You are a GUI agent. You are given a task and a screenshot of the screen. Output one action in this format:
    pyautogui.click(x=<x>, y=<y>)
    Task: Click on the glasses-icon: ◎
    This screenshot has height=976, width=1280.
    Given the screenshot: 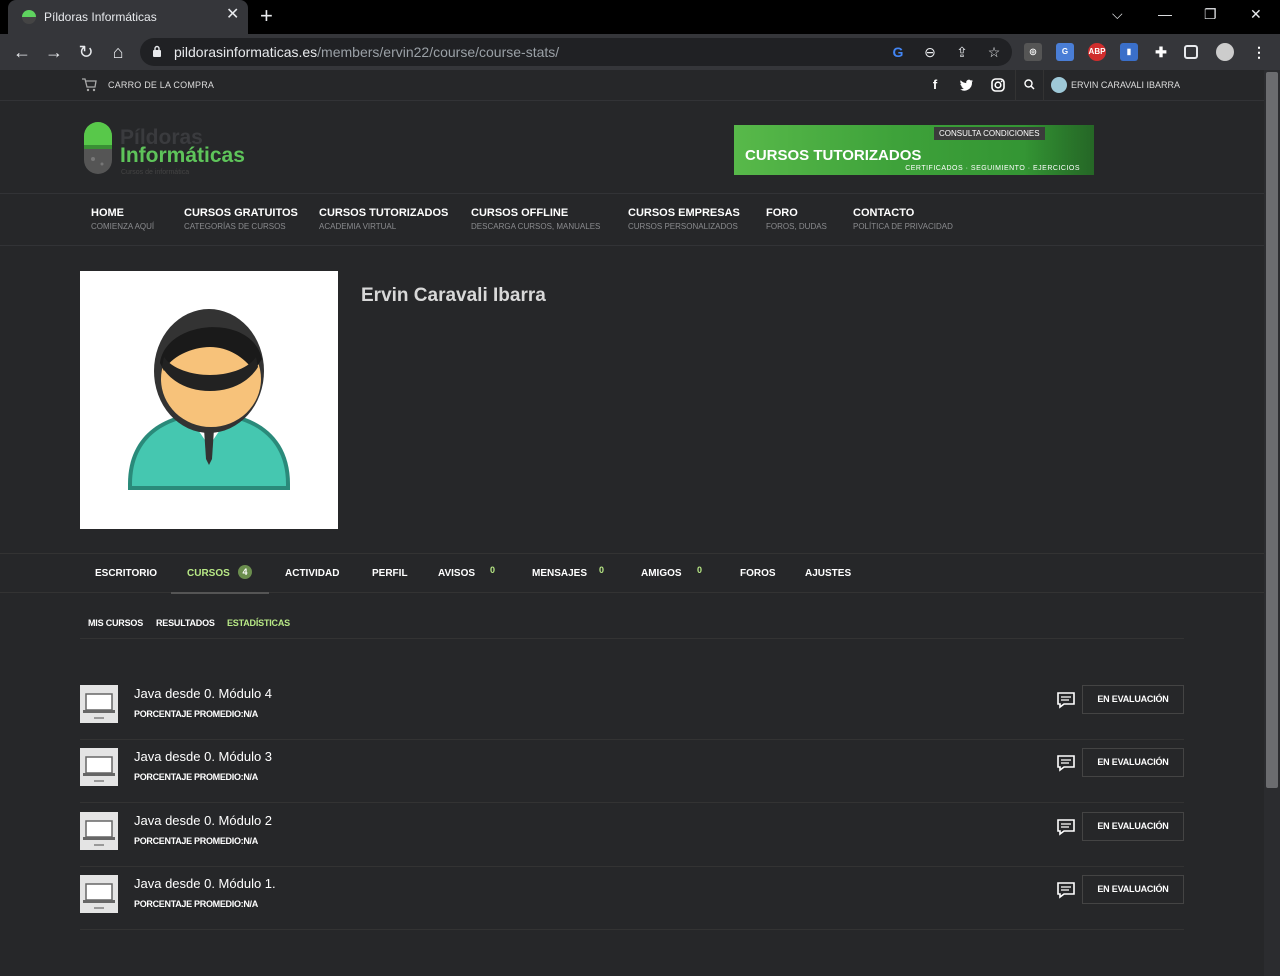 What is the action you would take?
    pyautogui.click(x=1033, y=52)
    